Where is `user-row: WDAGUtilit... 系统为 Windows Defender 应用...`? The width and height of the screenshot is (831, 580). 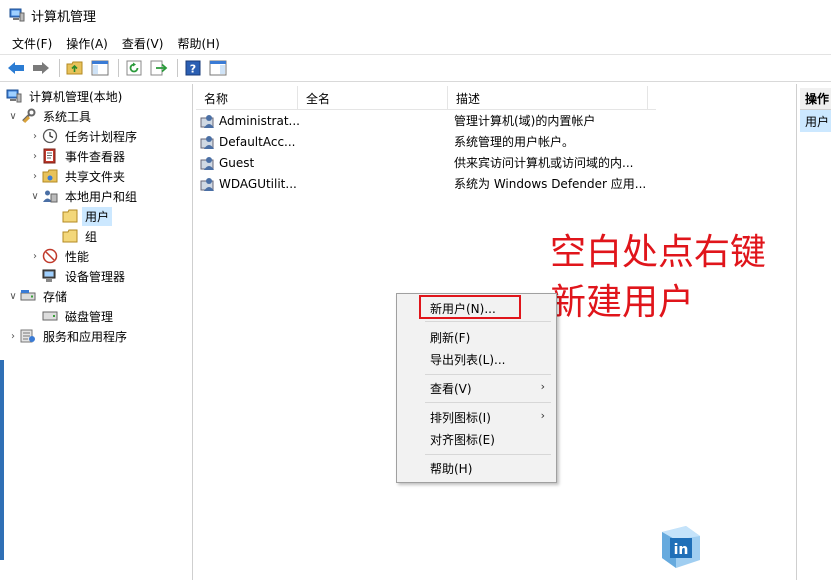 user-row: WDAGUtilit... 系统为 Windows Defender 应用... is located at coordinates (423, 183).